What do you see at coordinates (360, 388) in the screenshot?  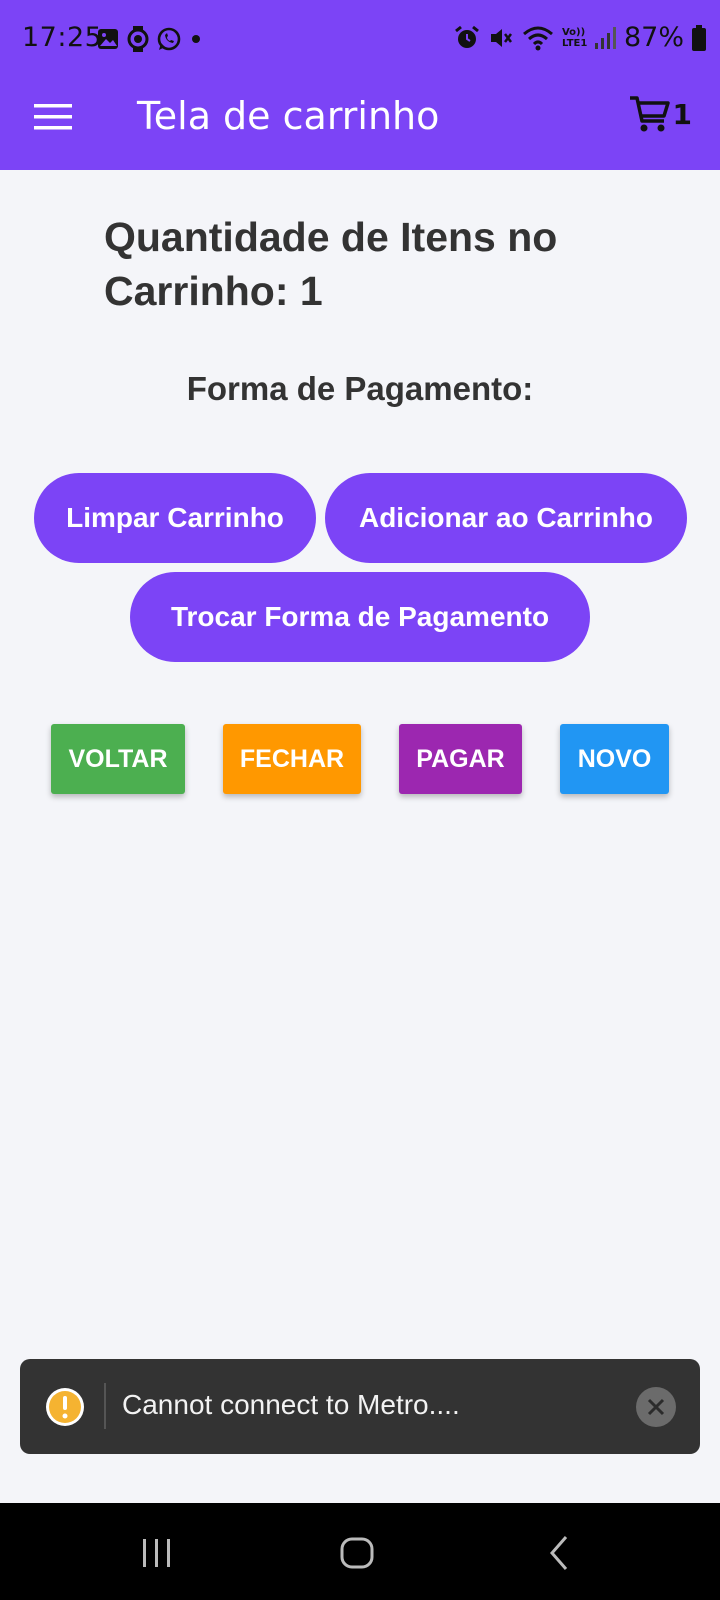 I see `payment-method-label: Forma de Pagamento:` at bounding box center [360, 388].